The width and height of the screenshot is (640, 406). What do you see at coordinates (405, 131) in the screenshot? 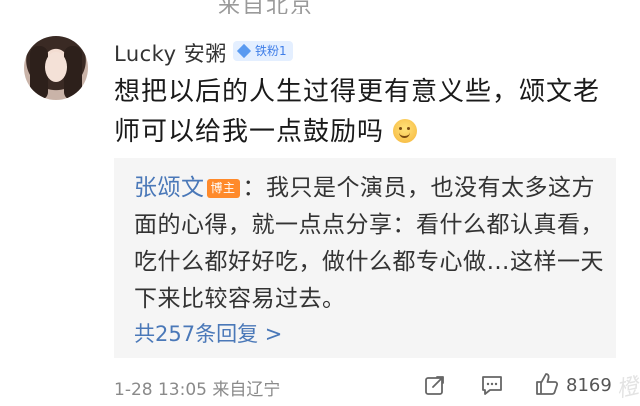
I see `smile-emoji-icon` at bounding box center [405, 131].